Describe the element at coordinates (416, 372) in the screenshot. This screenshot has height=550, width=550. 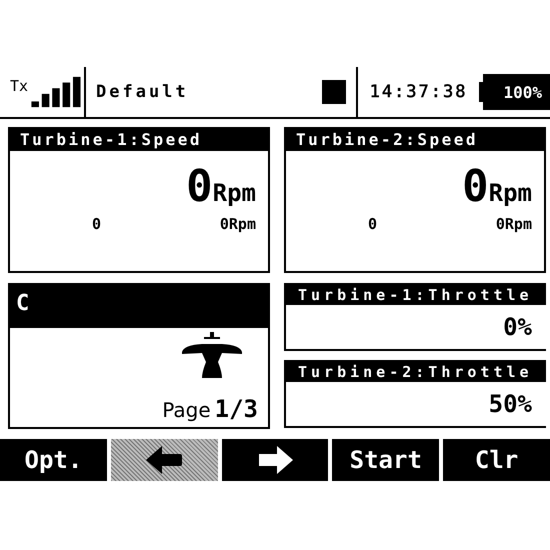
I see `tile-title: Turbine-2:Throttle` at that location.